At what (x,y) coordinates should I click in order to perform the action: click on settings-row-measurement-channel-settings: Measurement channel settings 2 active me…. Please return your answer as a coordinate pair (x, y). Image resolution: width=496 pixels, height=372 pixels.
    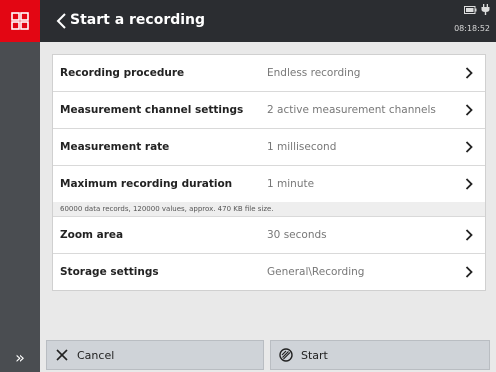
    Looking at the image, I should click on (269, 110).